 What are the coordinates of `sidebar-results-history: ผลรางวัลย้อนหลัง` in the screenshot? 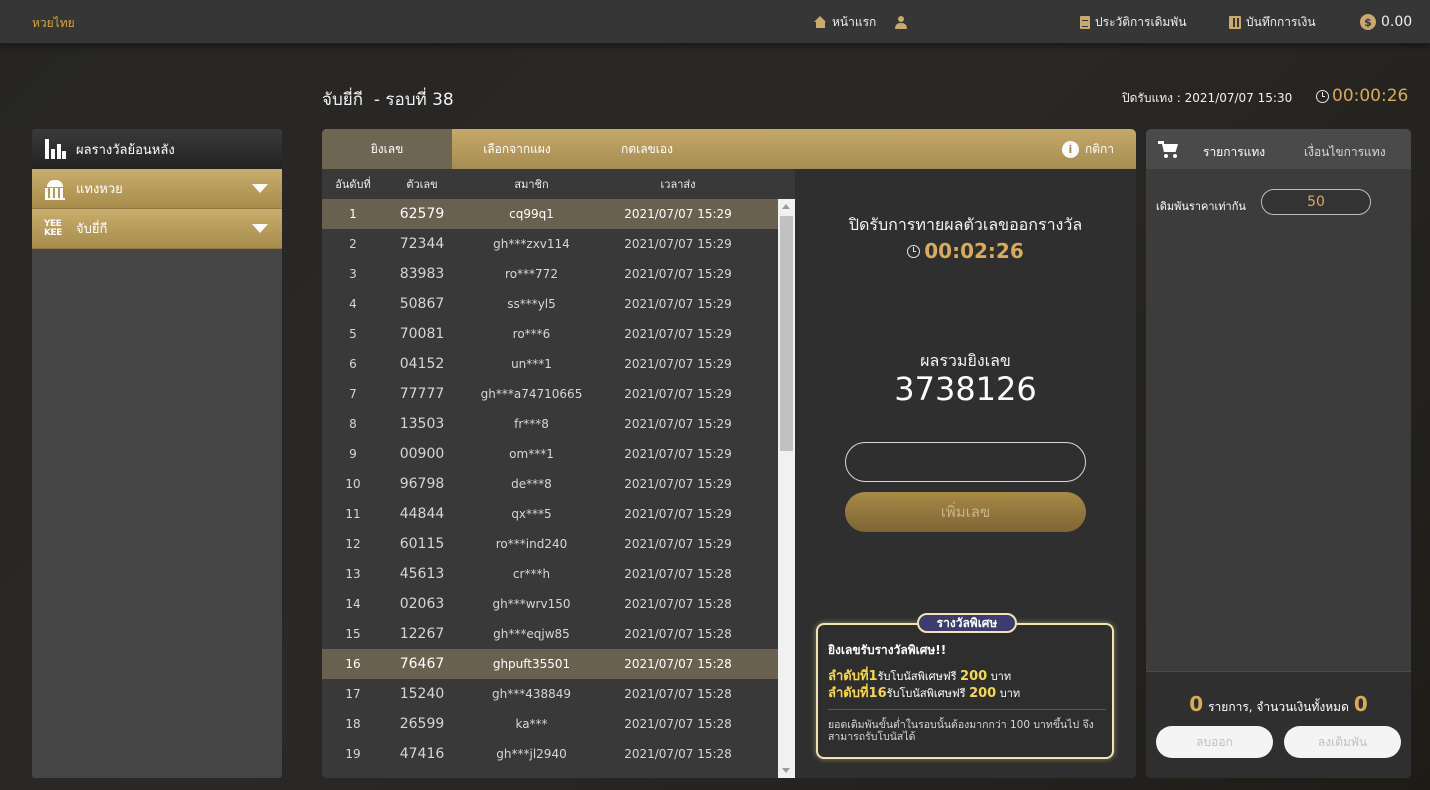 It's located at (157, 149).